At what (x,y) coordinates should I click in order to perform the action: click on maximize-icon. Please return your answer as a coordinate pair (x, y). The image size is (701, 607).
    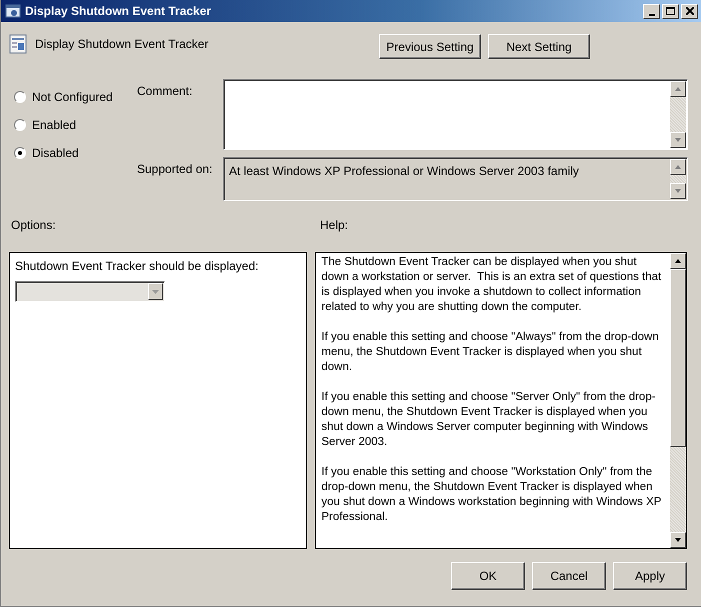
    Looking at the image, I should click on (670, 11).